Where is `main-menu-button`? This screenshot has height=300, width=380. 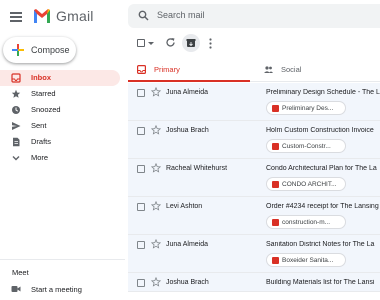
main-menu-button is located at coordinates (16, 17).